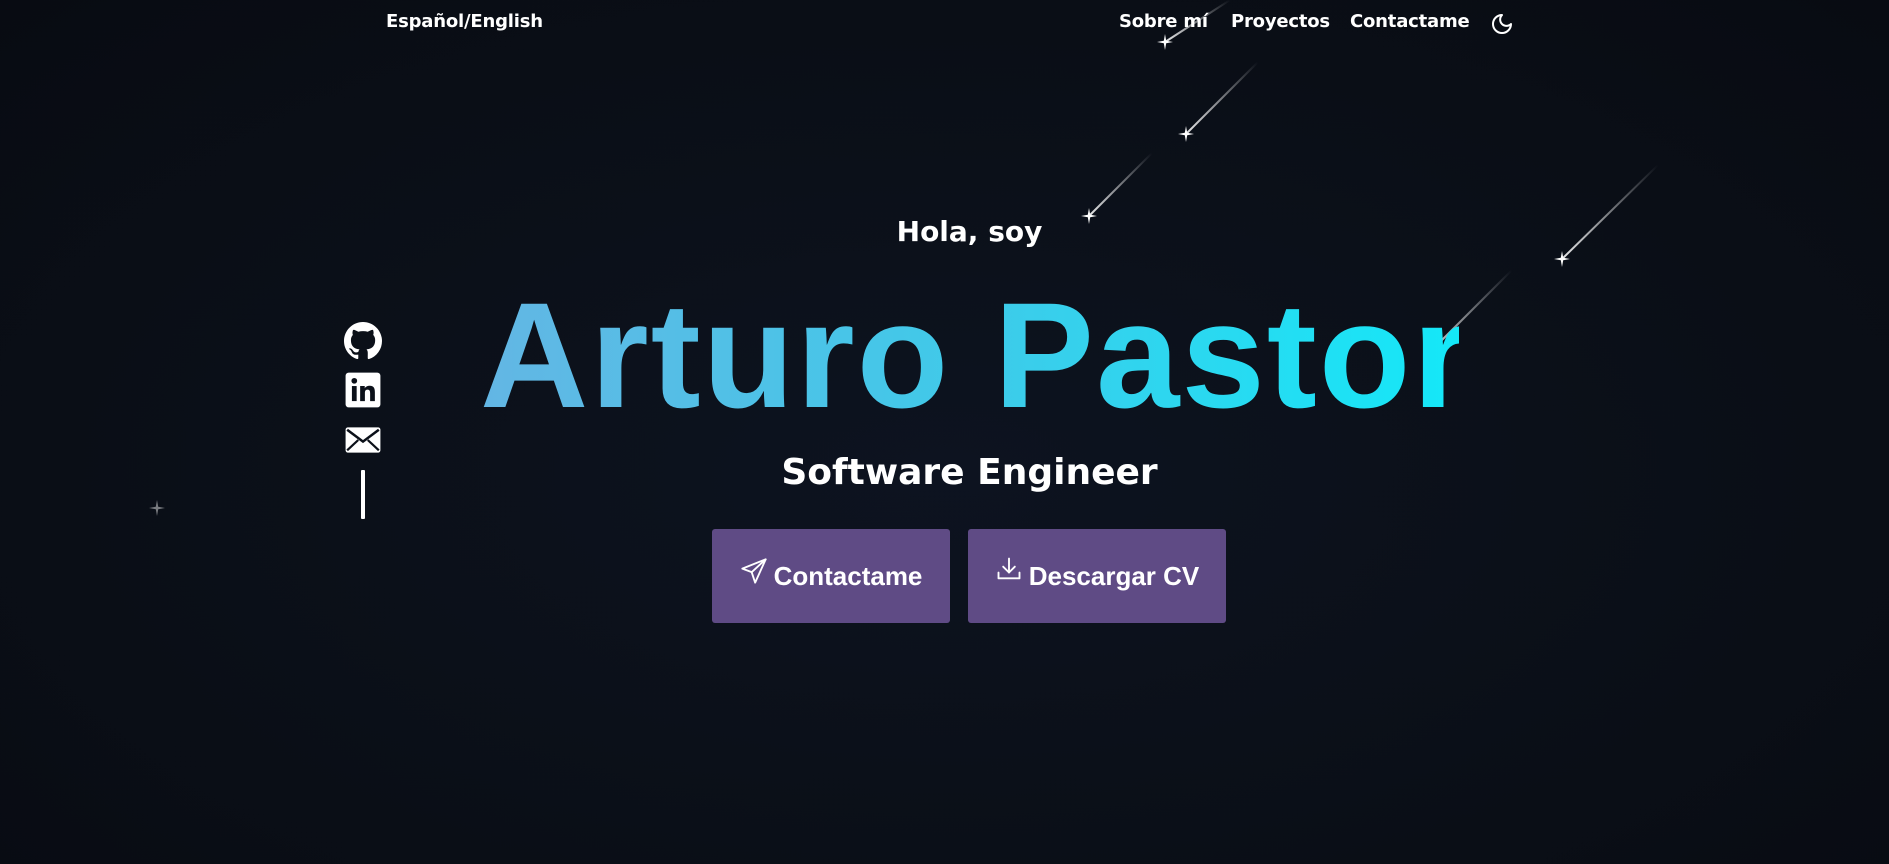 This screenshot has height=864, width=1889. What do you see at coordinates (1009, 568) in the screenshot?
I see `download-icon` at bounding box center [1009, 568].